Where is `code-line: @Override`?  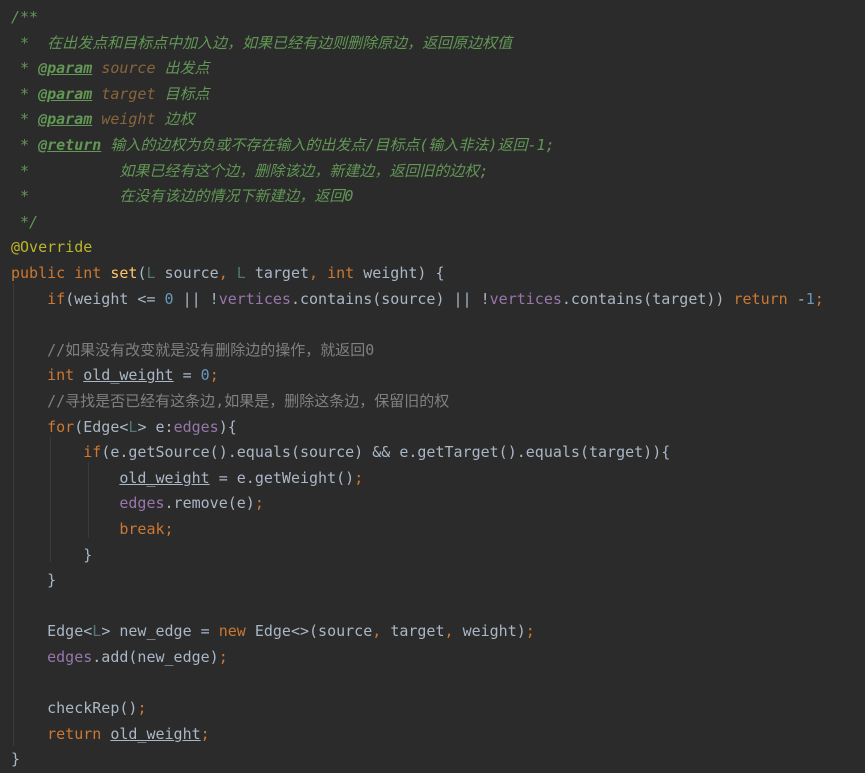
code-line: @Override is located at coordinates (51, 248).